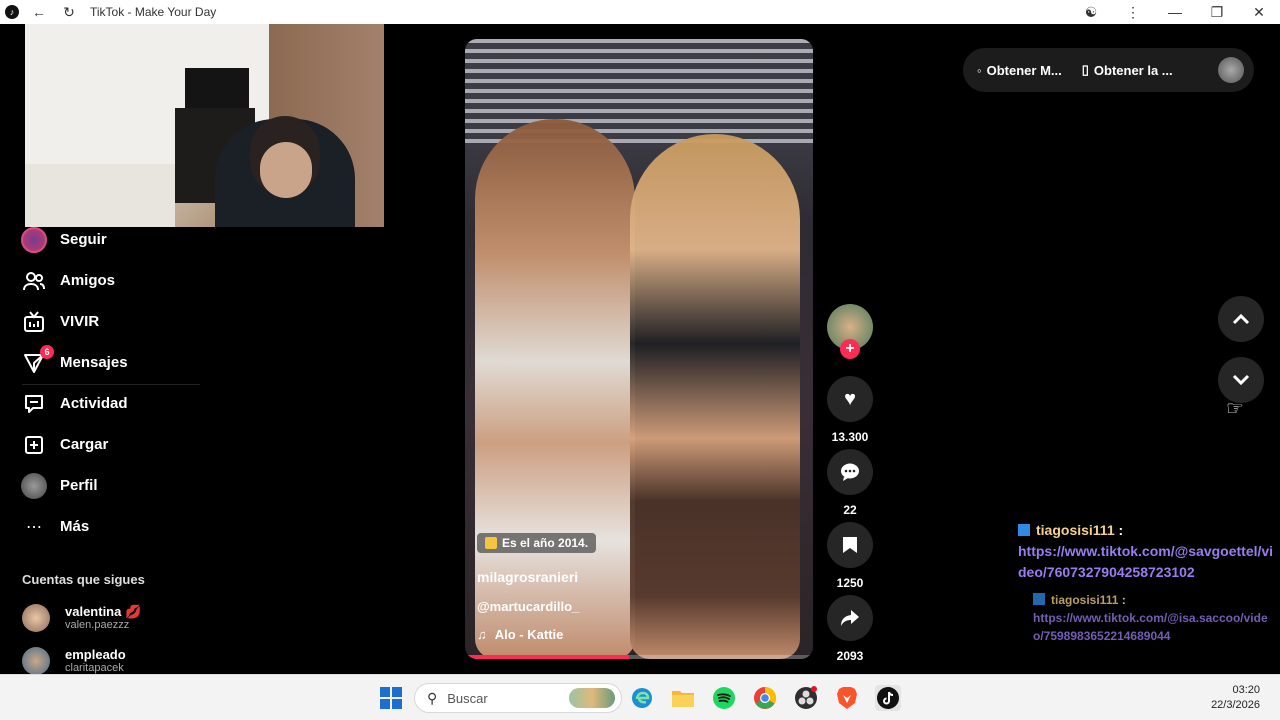  I want to click on friends-icon, so click(34, 281).